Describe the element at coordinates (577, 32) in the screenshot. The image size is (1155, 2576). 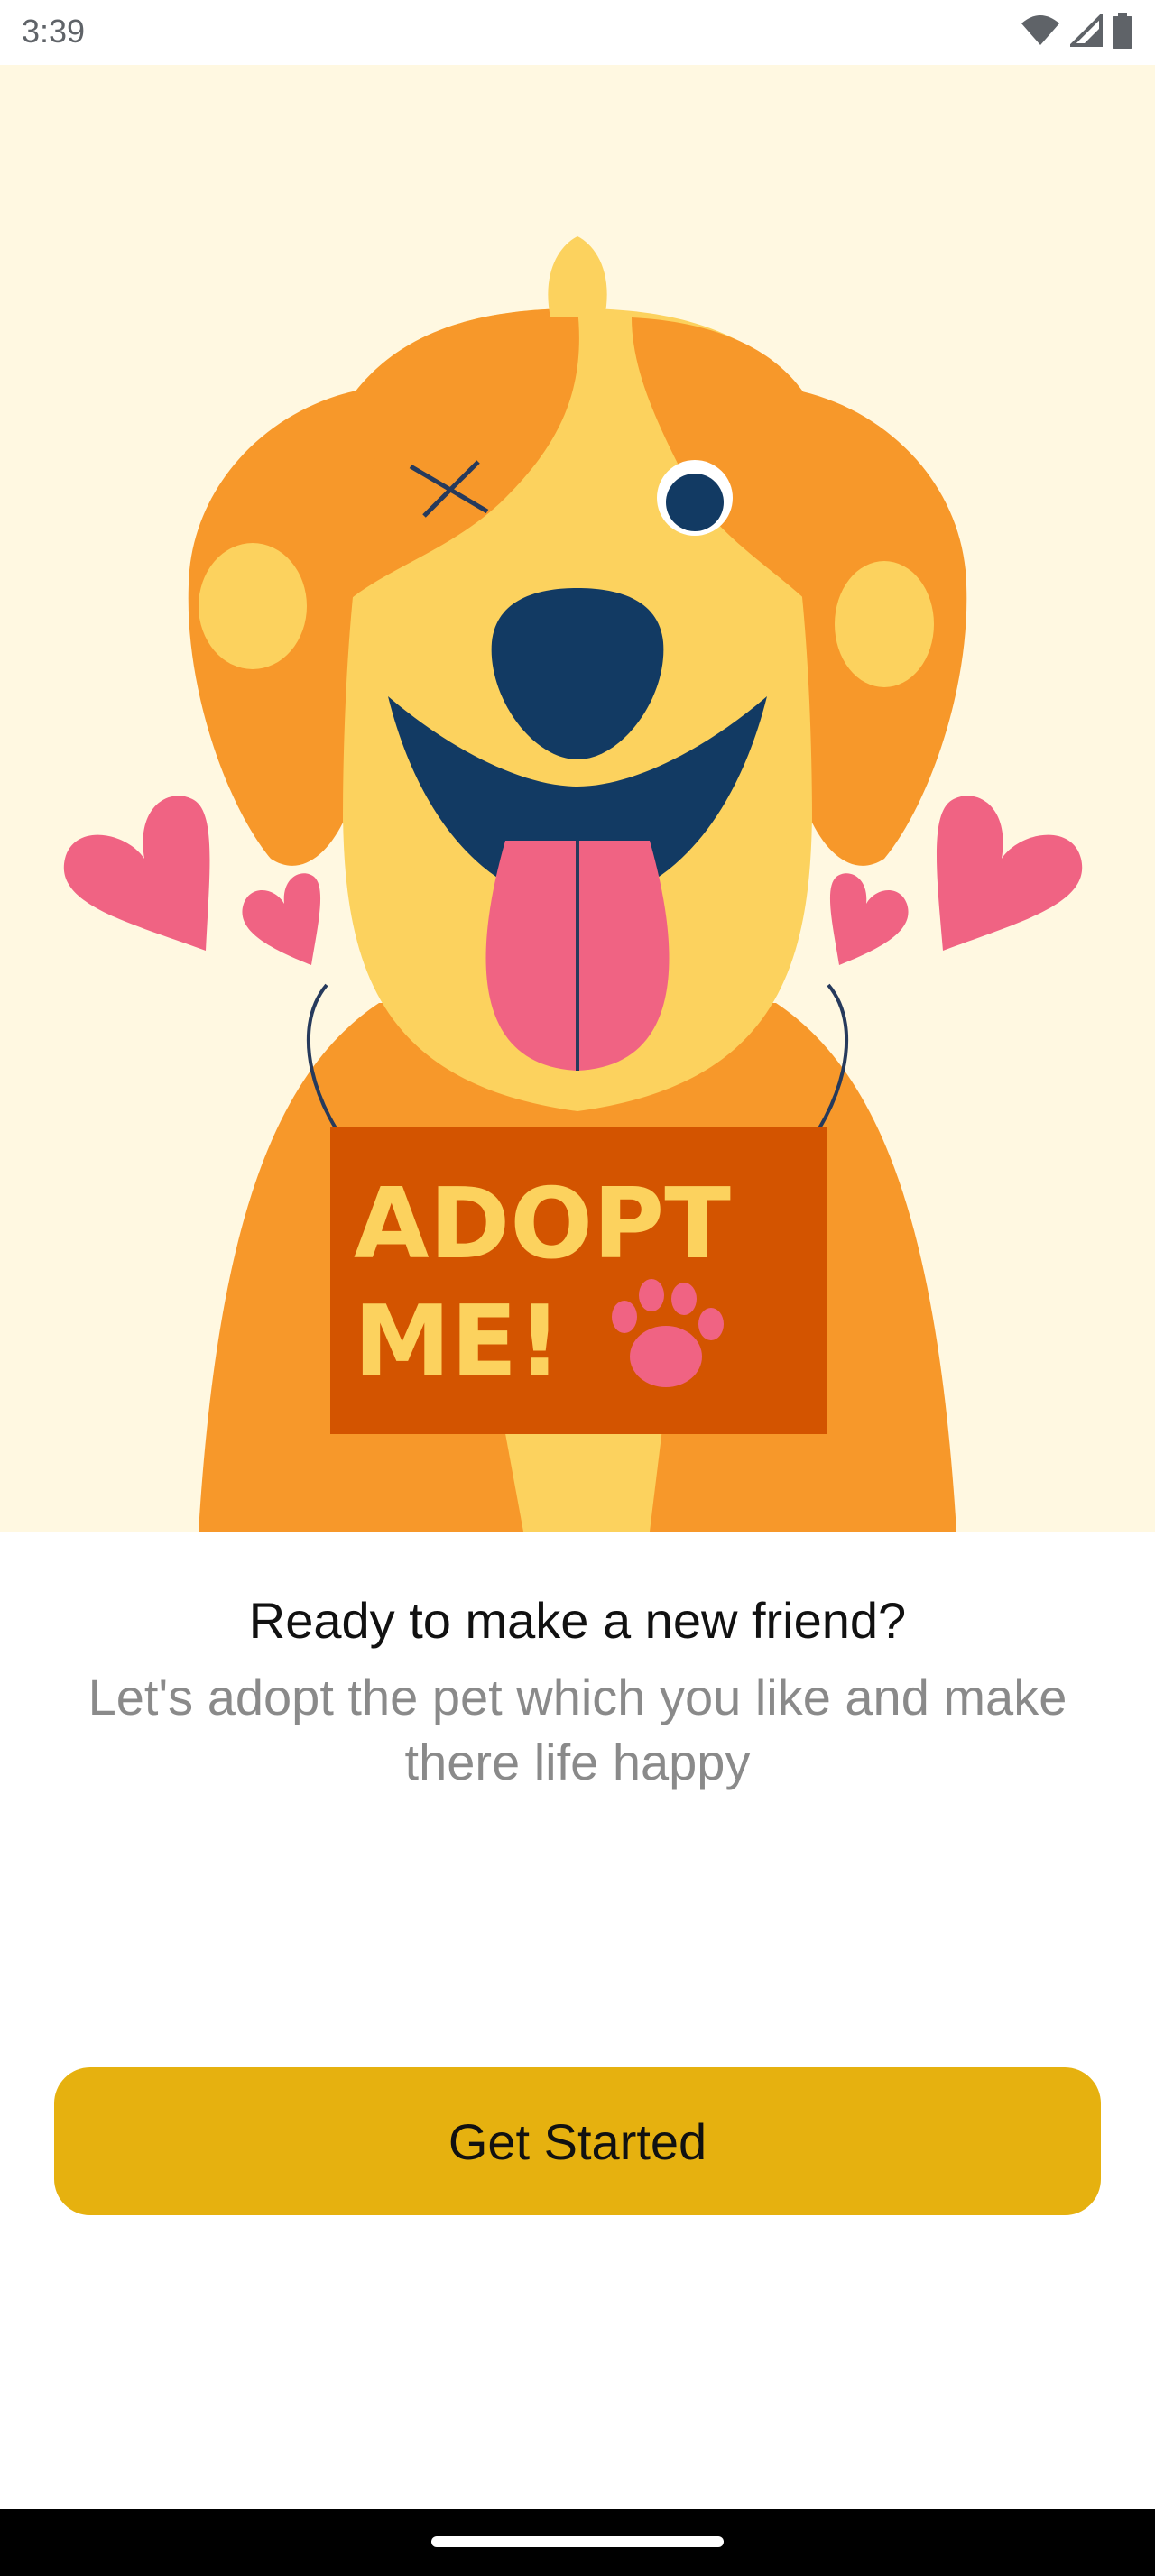
I see `status-bar: 3:39` at that location.